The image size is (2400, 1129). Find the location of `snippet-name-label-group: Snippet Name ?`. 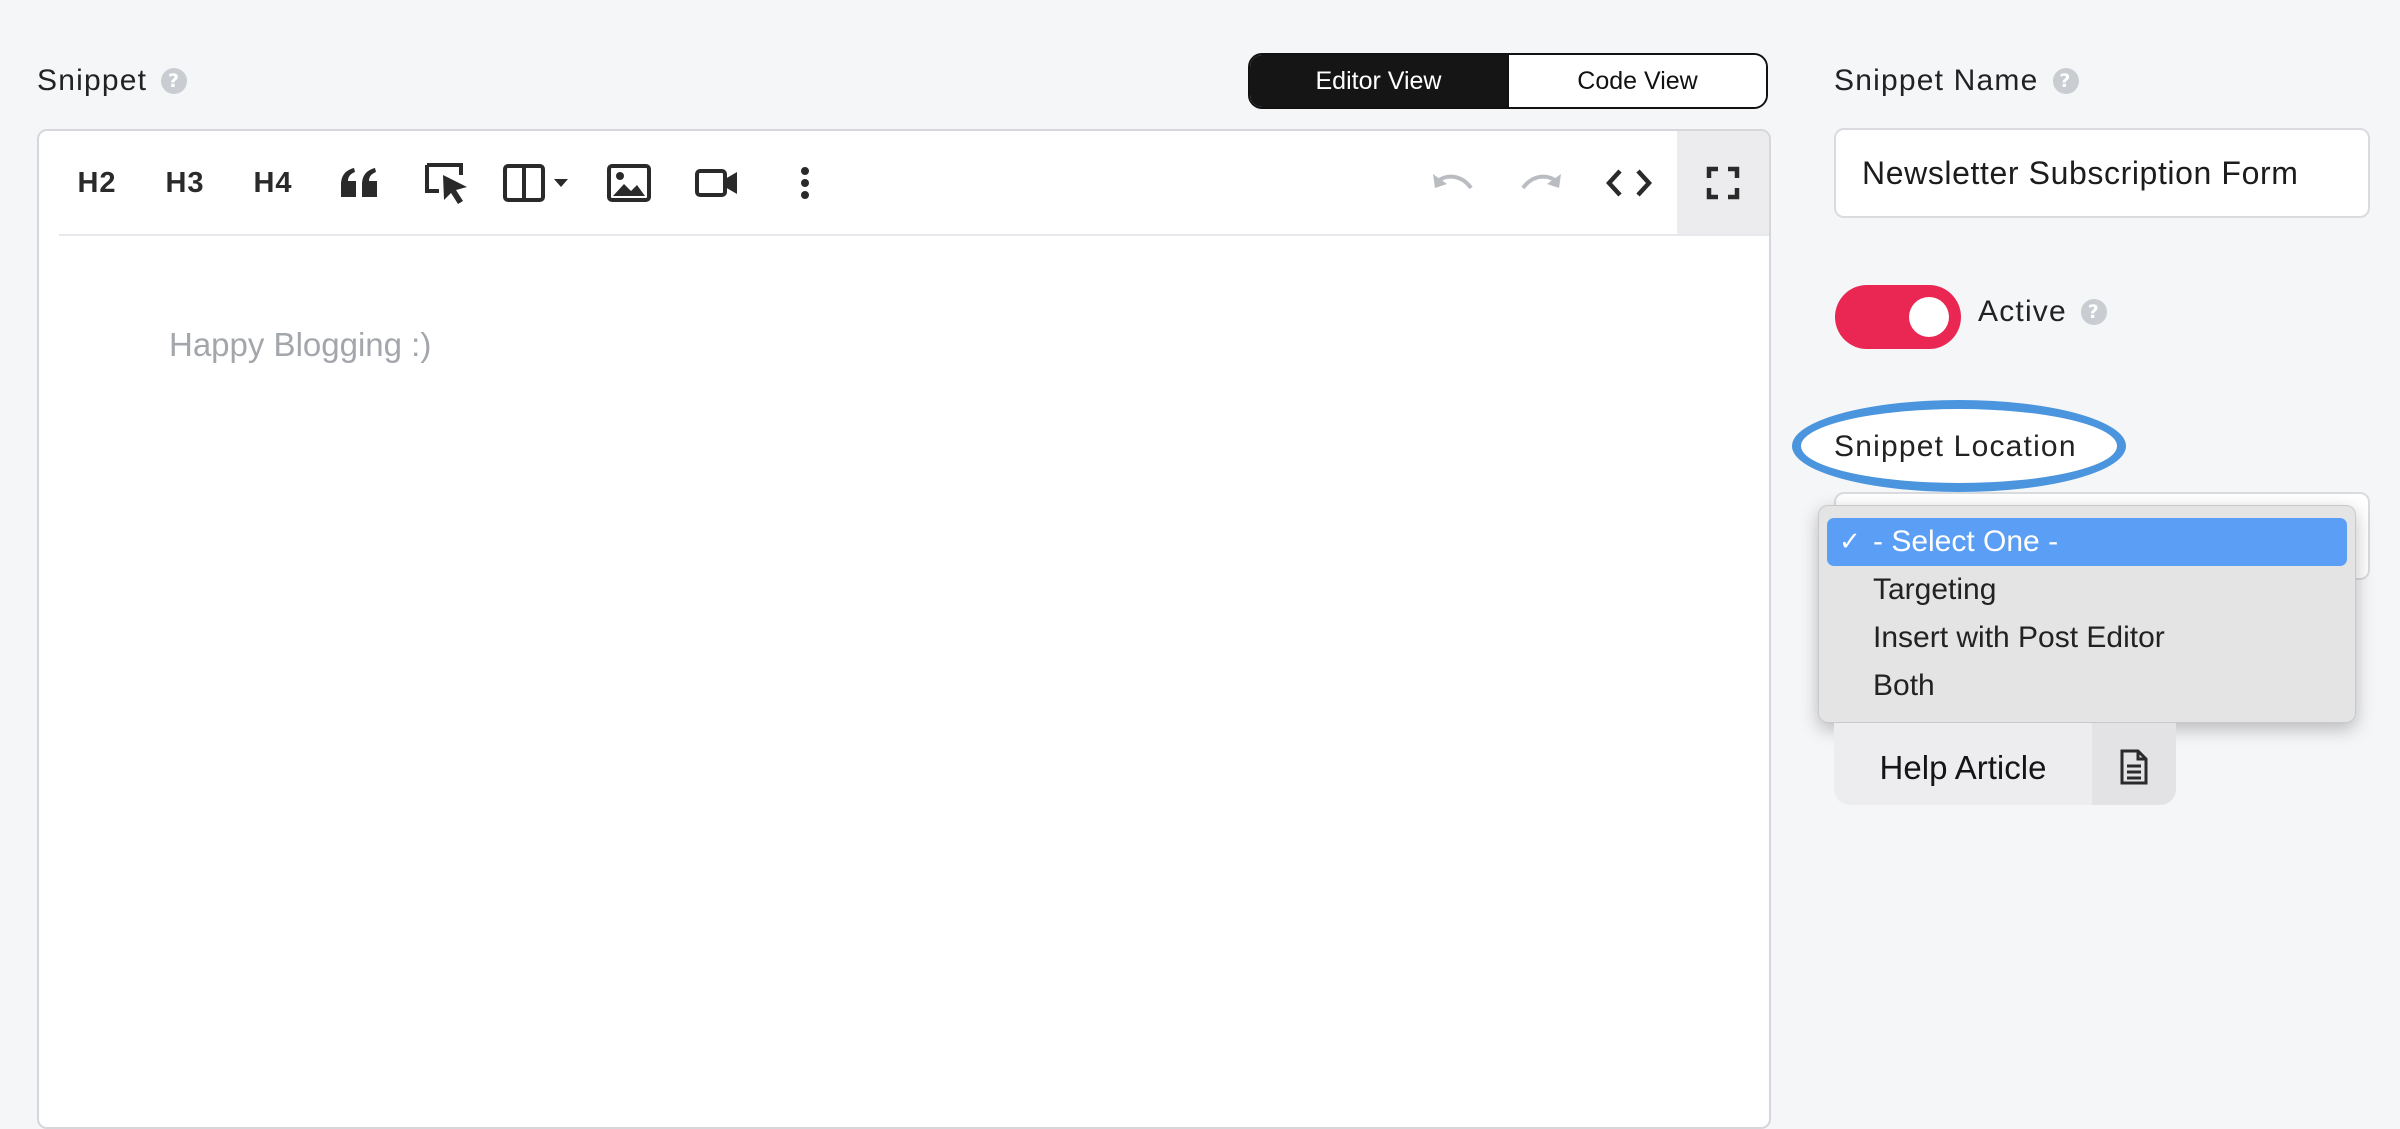

snippet-name-label-group: Snippet Name ? is located at coordinates (1956, 81).